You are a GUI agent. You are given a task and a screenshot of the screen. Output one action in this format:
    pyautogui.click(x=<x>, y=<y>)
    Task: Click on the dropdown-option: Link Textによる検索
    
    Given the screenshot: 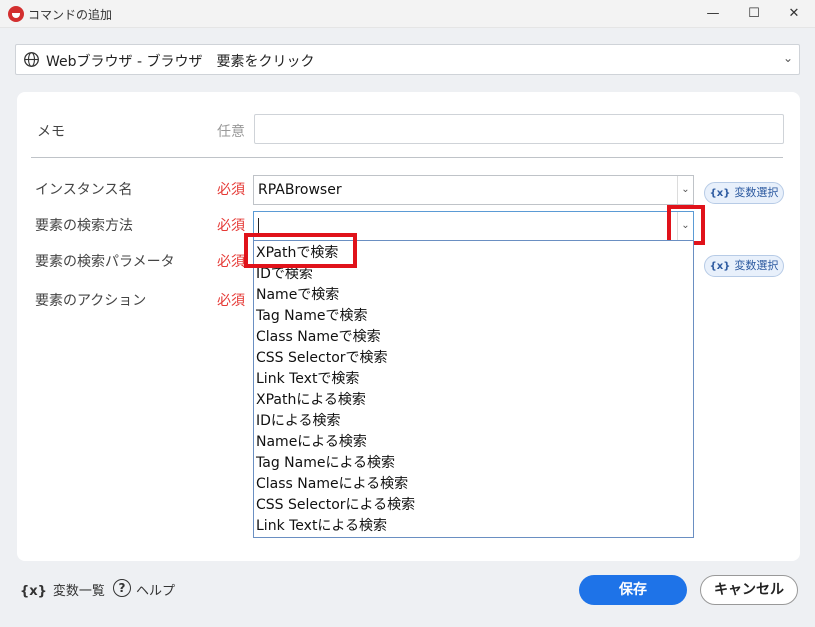 What is the action you would take?
    pyautogui.click(x=321, y=526)
    